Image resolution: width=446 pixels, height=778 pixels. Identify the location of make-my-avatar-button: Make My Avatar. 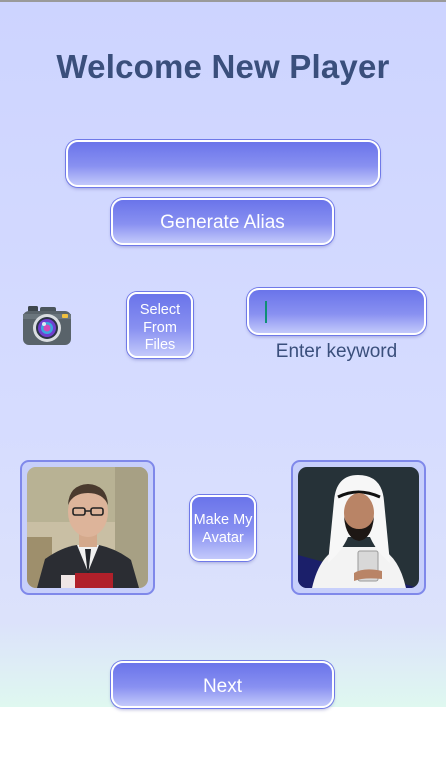
(223, 528).